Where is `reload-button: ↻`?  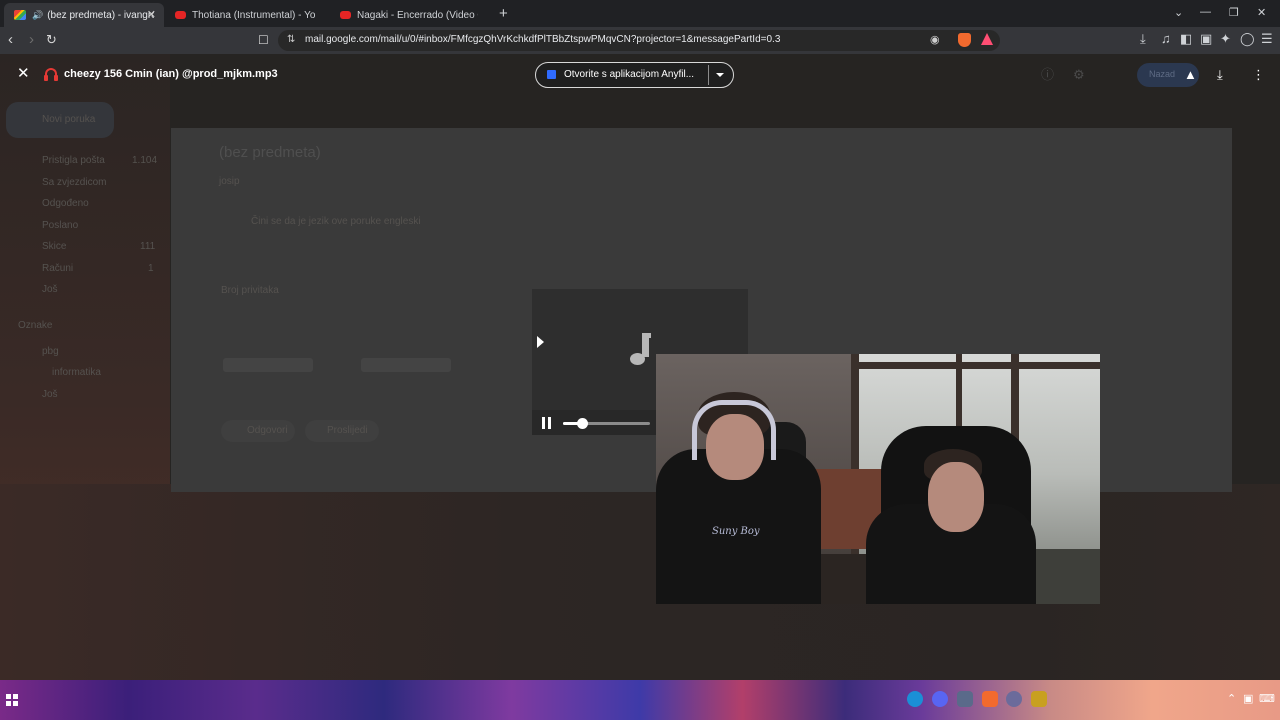
reload-button: ↻ is located at coordinates (51, 40).